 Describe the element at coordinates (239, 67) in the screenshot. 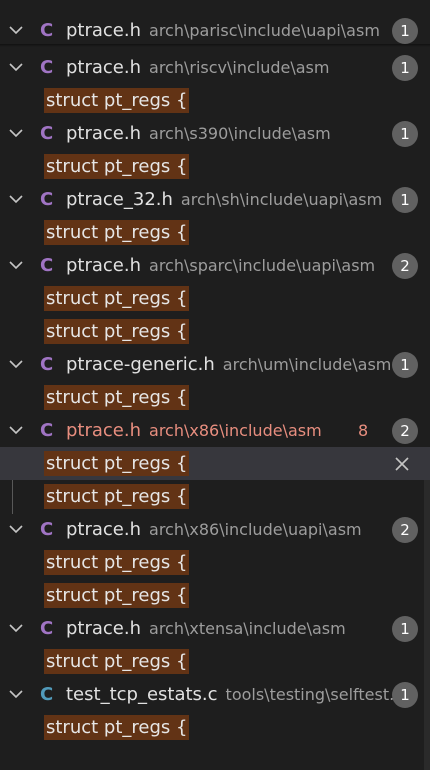

I see `file-path-label: arch\riscv\include\asm` at that location.